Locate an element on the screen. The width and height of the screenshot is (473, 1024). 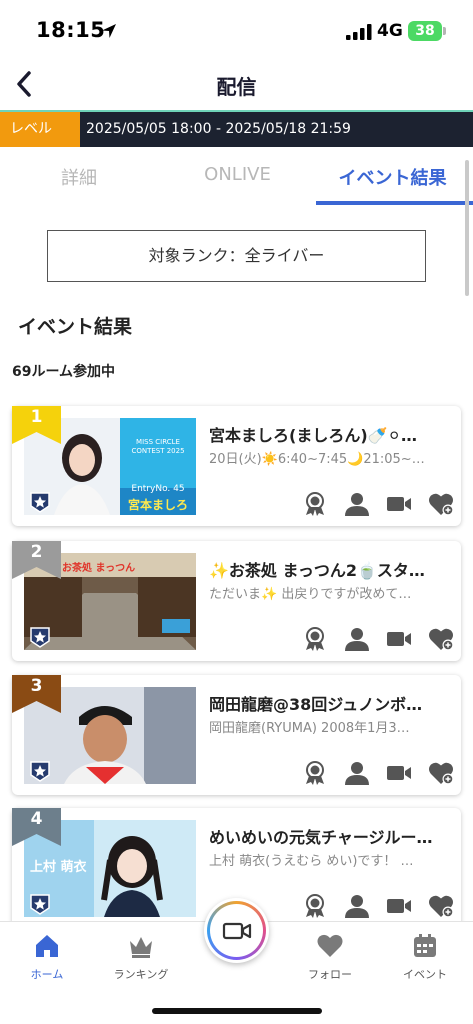
tab-home: ホーム is located at coordinates (47, 957).